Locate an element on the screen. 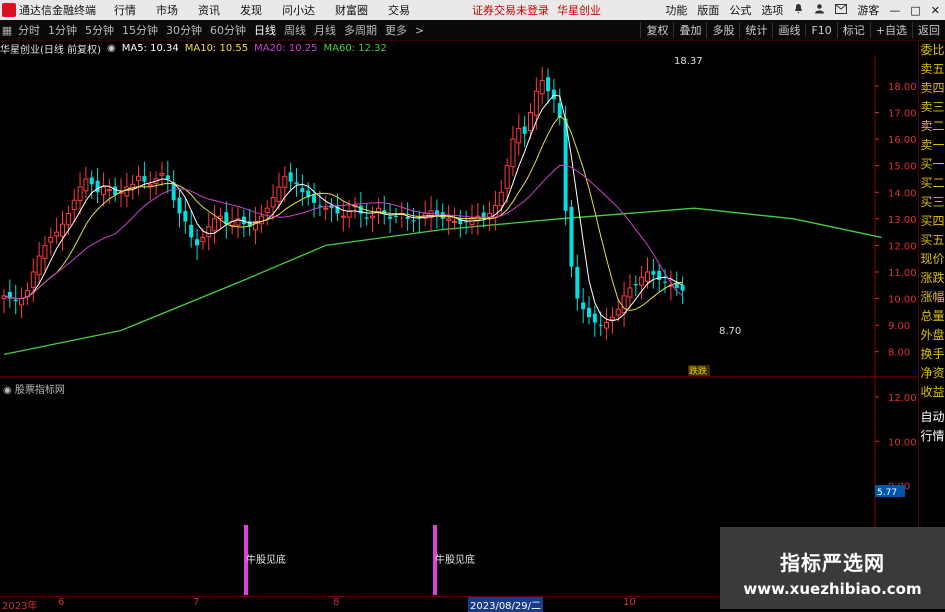 The width and height of the screenshot is (945, 612). maximize-icon: □ is located at coordinates (915, 10).